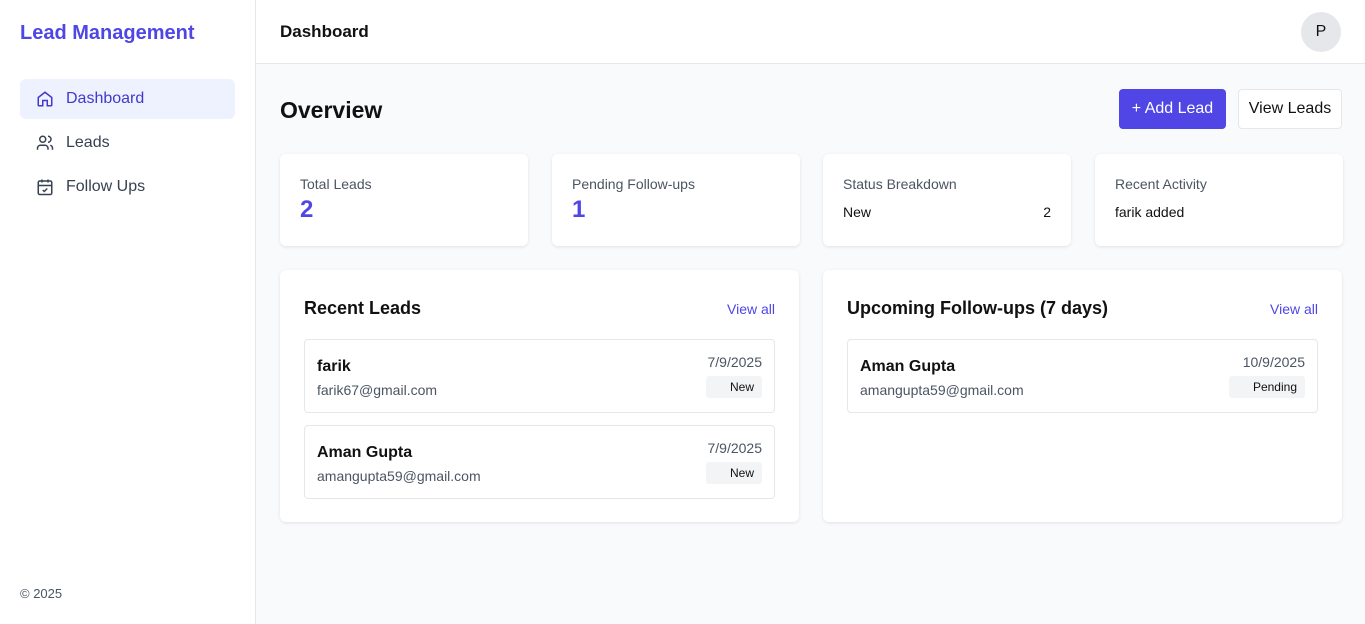 The image size is (1365, 624). What do you see at coordinates (334, 366) in the screenshot?
I see `lead-name: farik` at bounding box center [334, 366].